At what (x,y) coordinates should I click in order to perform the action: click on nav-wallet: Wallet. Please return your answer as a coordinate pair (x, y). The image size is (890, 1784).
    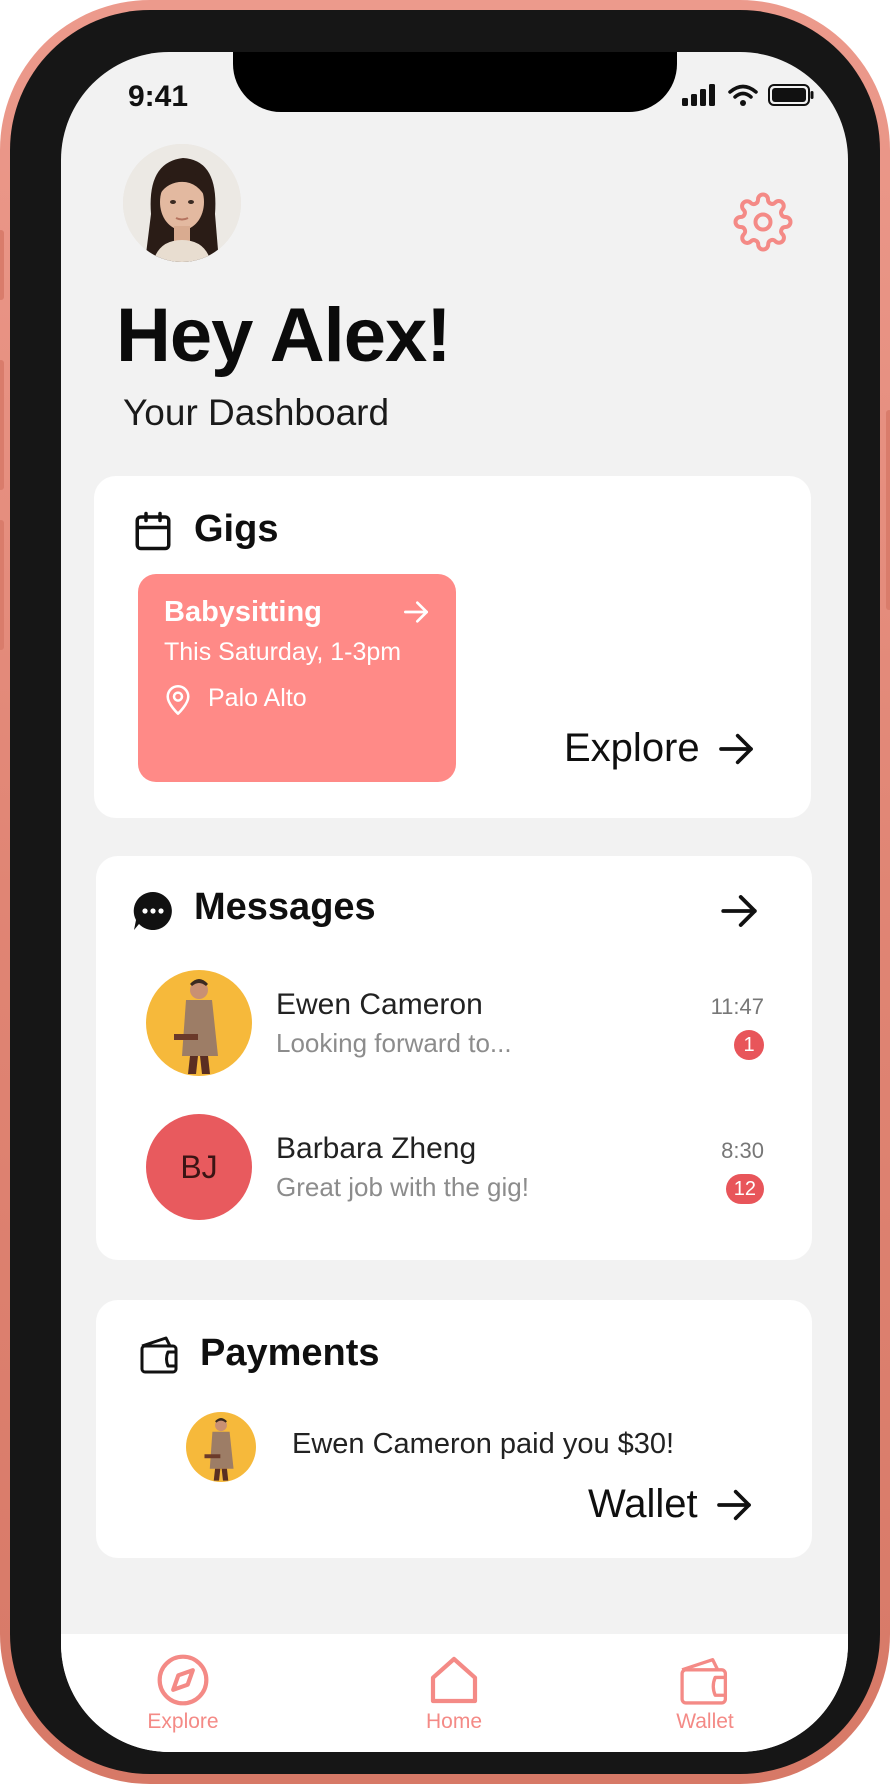
    Looking at the image, I should click on (705, 1693).